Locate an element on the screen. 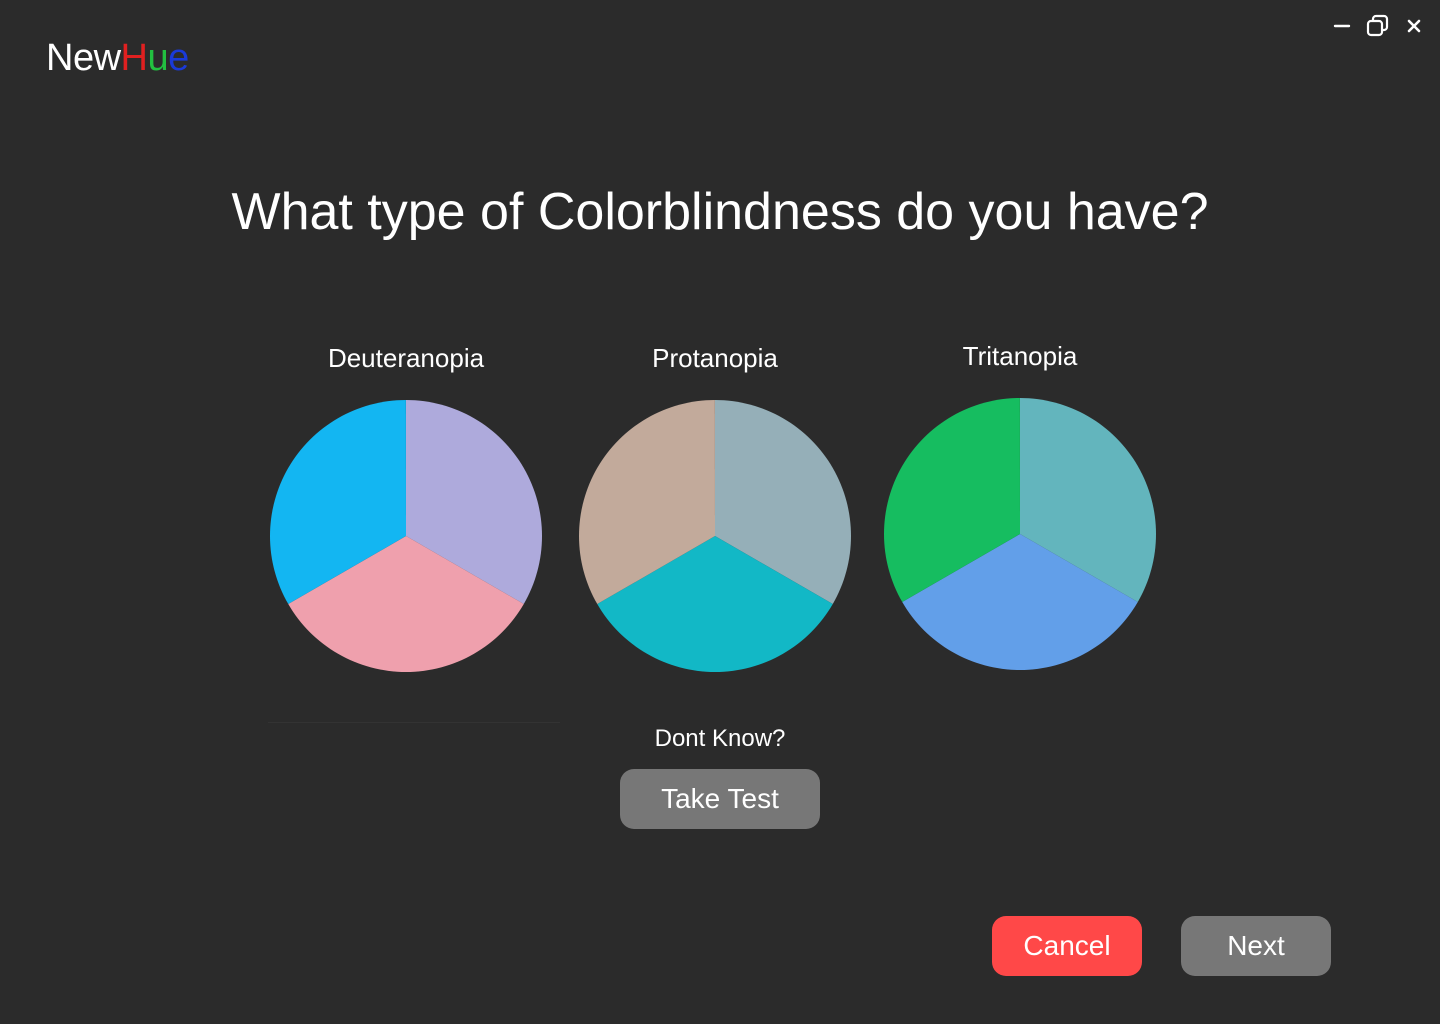  logo-part-u: u is located at coordinates (158, 58).